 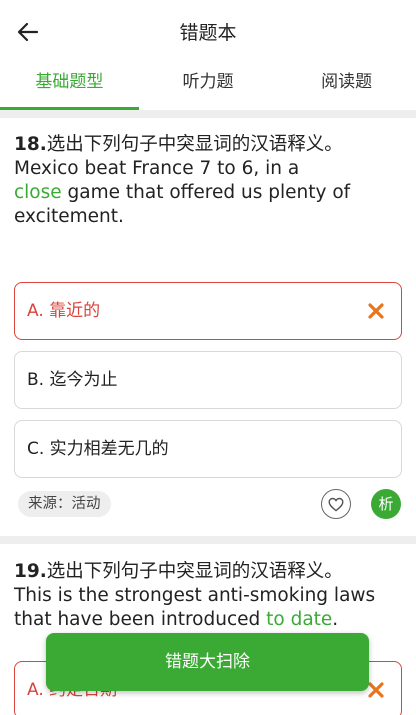 I want to click on question-meta-row: 来源：活动 析, so click(x=208, y=504).